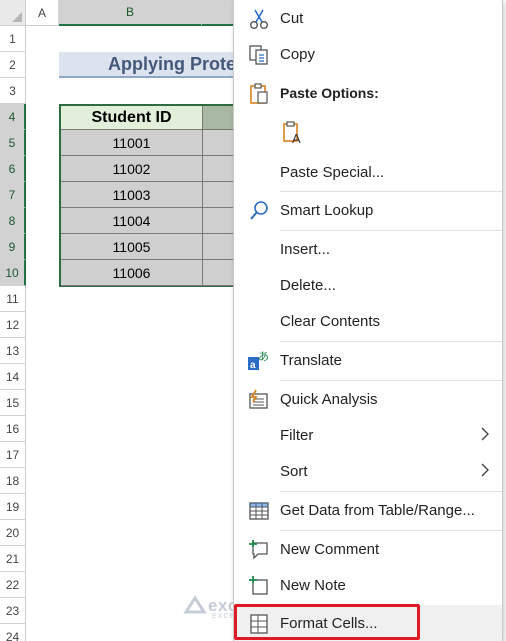 The image size is (506, 641). I want to click on table-icon, so click(259, 511).